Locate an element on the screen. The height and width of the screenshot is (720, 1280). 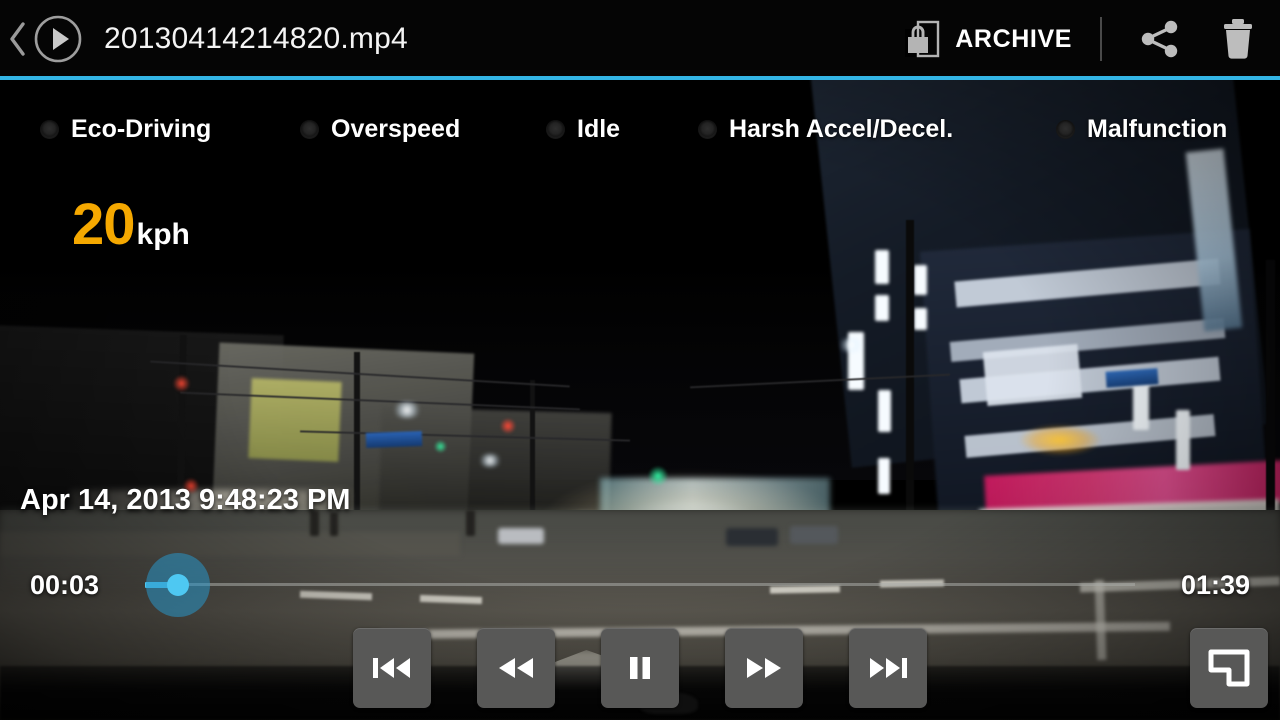
pip-toggle-button is located at coordinates (1229, 668).